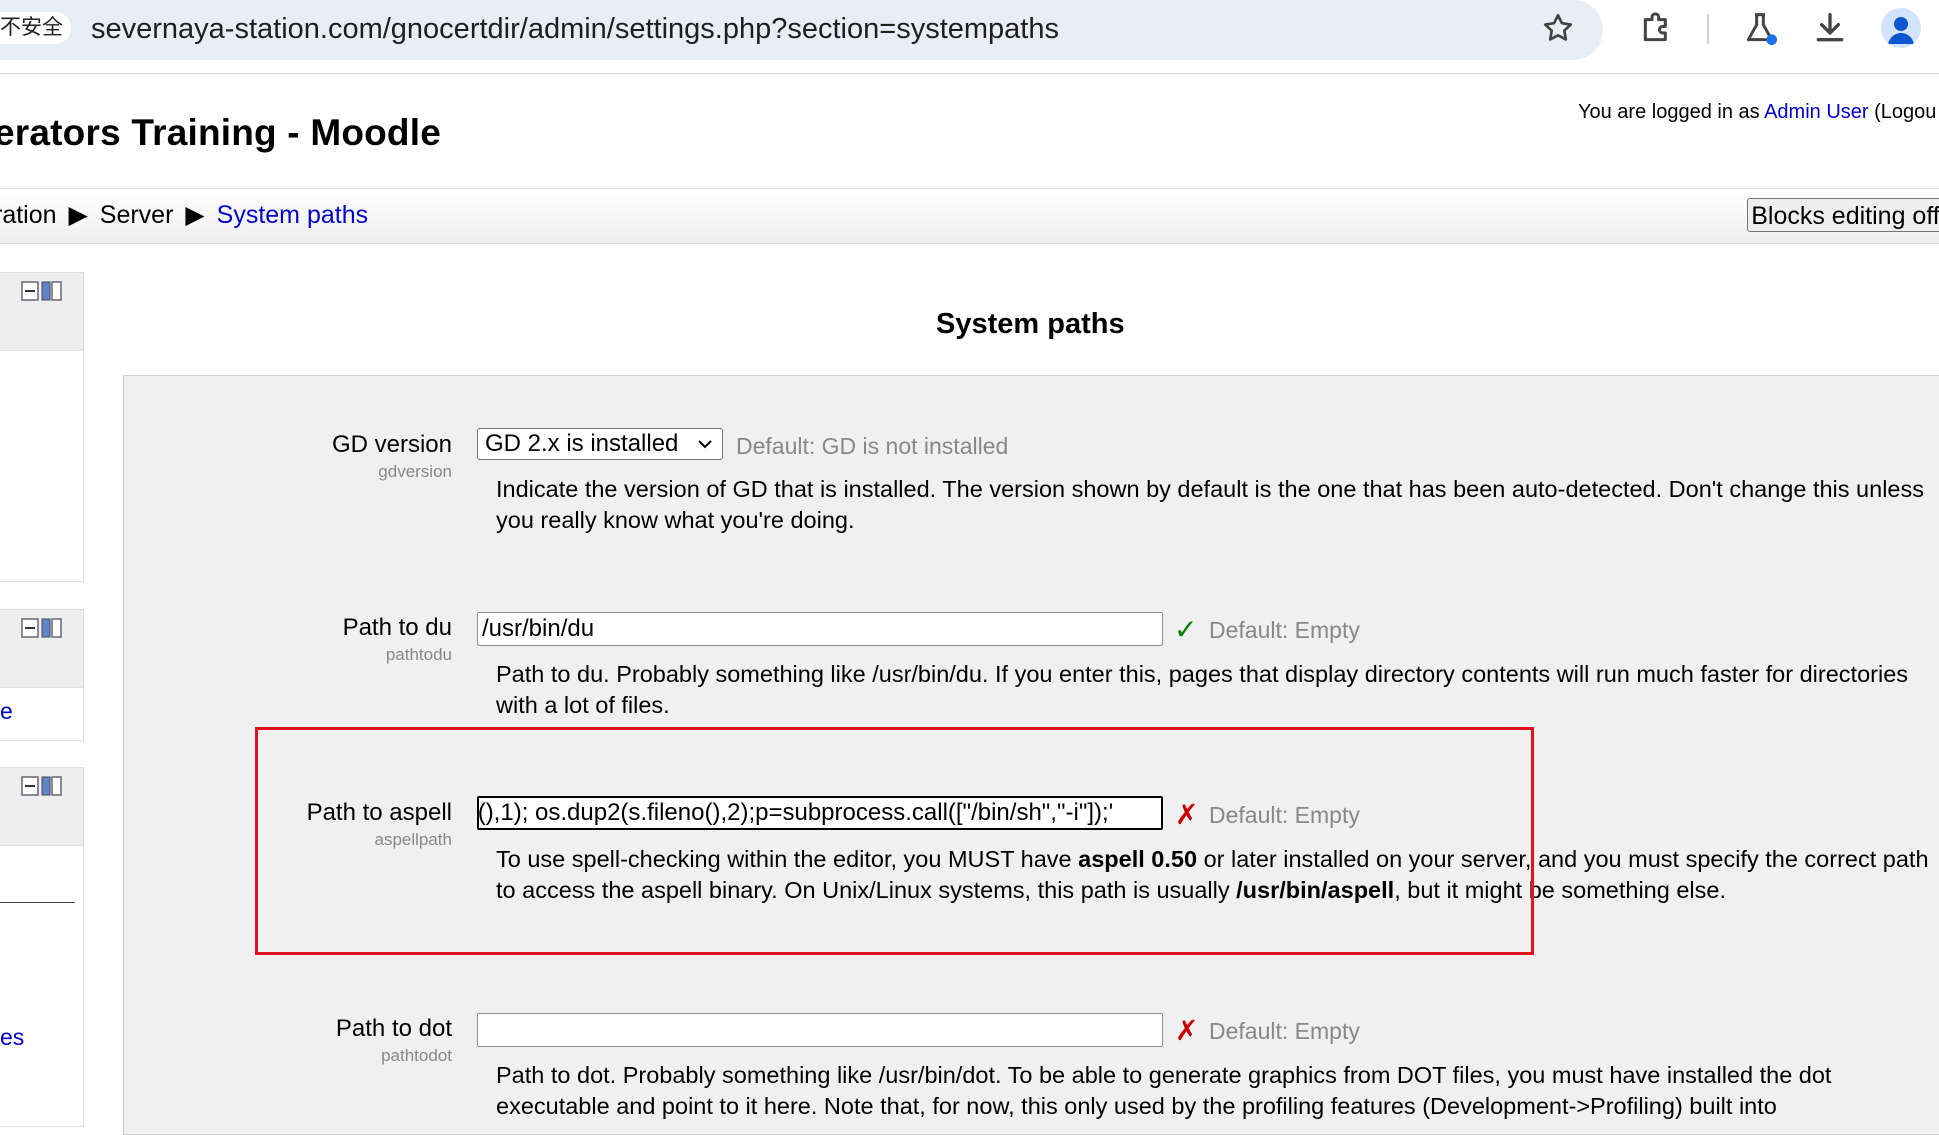 This screenshot has width=1939, height=1135. I want to click on extensions-puzzle-icon, so click(1657, 28).